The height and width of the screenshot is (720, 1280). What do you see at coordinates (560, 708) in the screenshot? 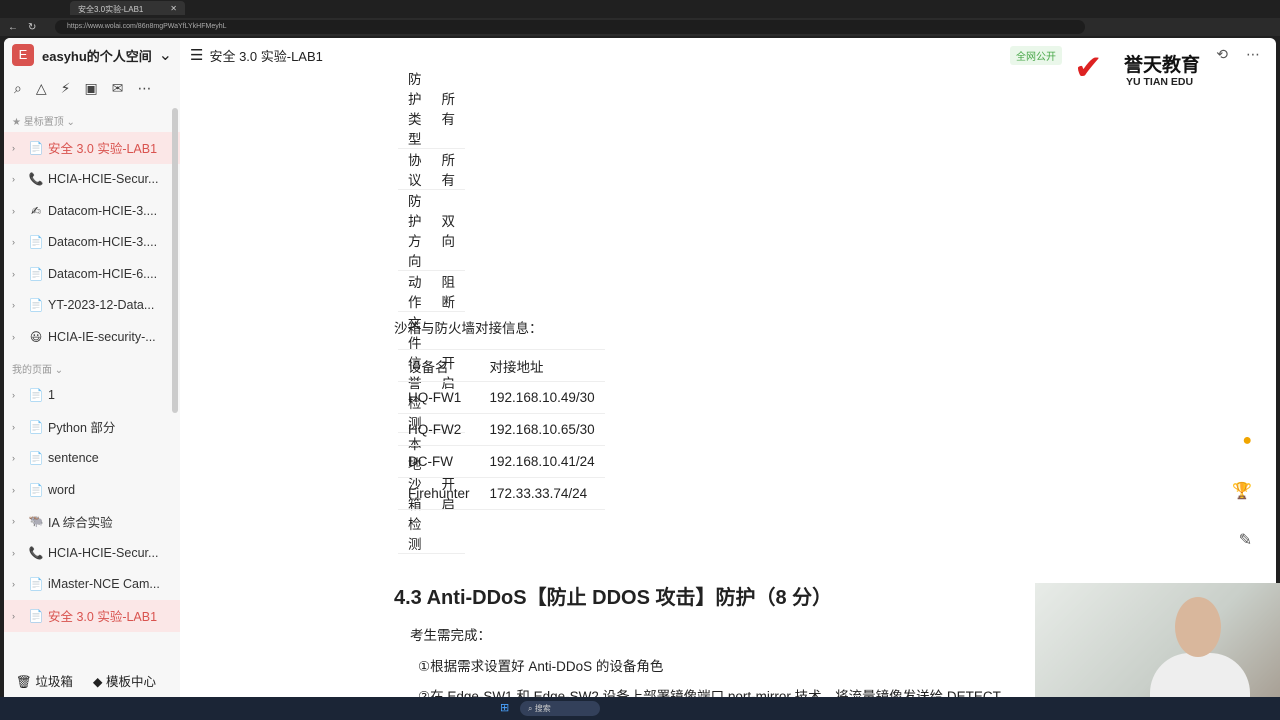
I see `taskbar-search: ⌕ 搜索` at bounding box center [560, 708].